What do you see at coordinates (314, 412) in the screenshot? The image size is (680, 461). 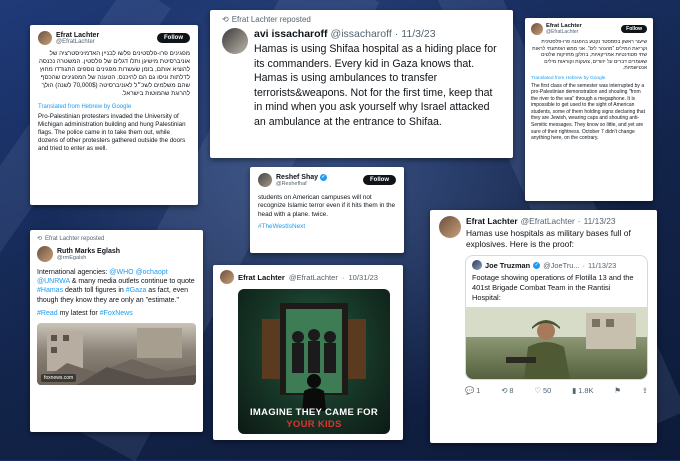 I see `poster-headline: IMAGINE THEY CAME FOR` at bounding box center [314, 412].